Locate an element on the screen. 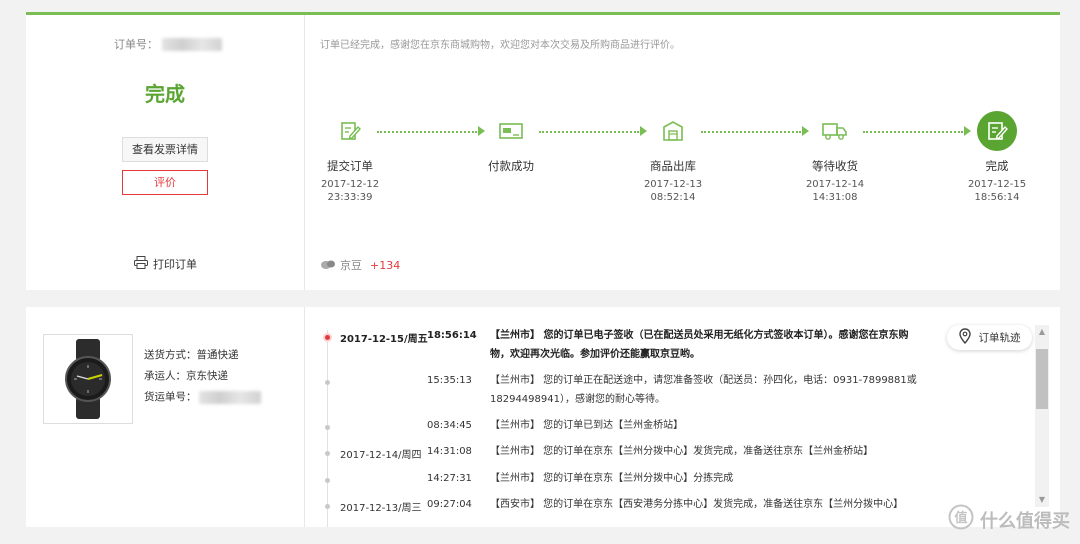 Image resolution: width=1080 pixels, height=544 pixels. step-time: 18:56:14 is located at coordinates (997, 197).